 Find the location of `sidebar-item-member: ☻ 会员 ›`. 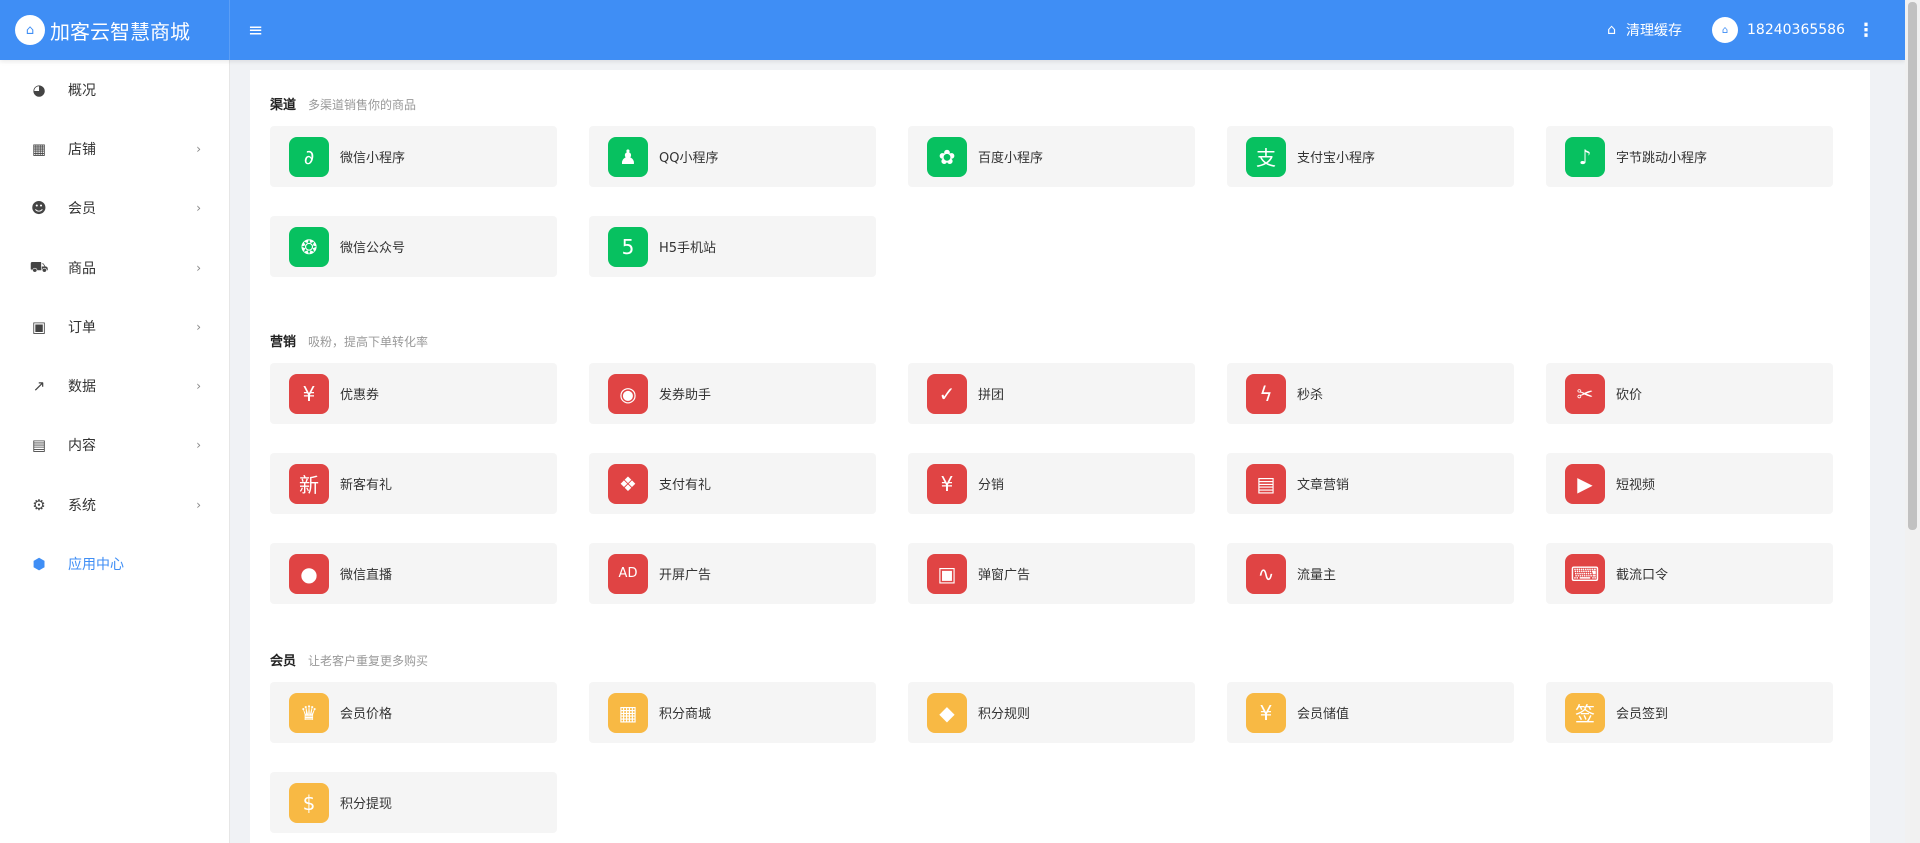

sidebar-item-member: ☻ 会员 › is located at coordinates (114, 208).